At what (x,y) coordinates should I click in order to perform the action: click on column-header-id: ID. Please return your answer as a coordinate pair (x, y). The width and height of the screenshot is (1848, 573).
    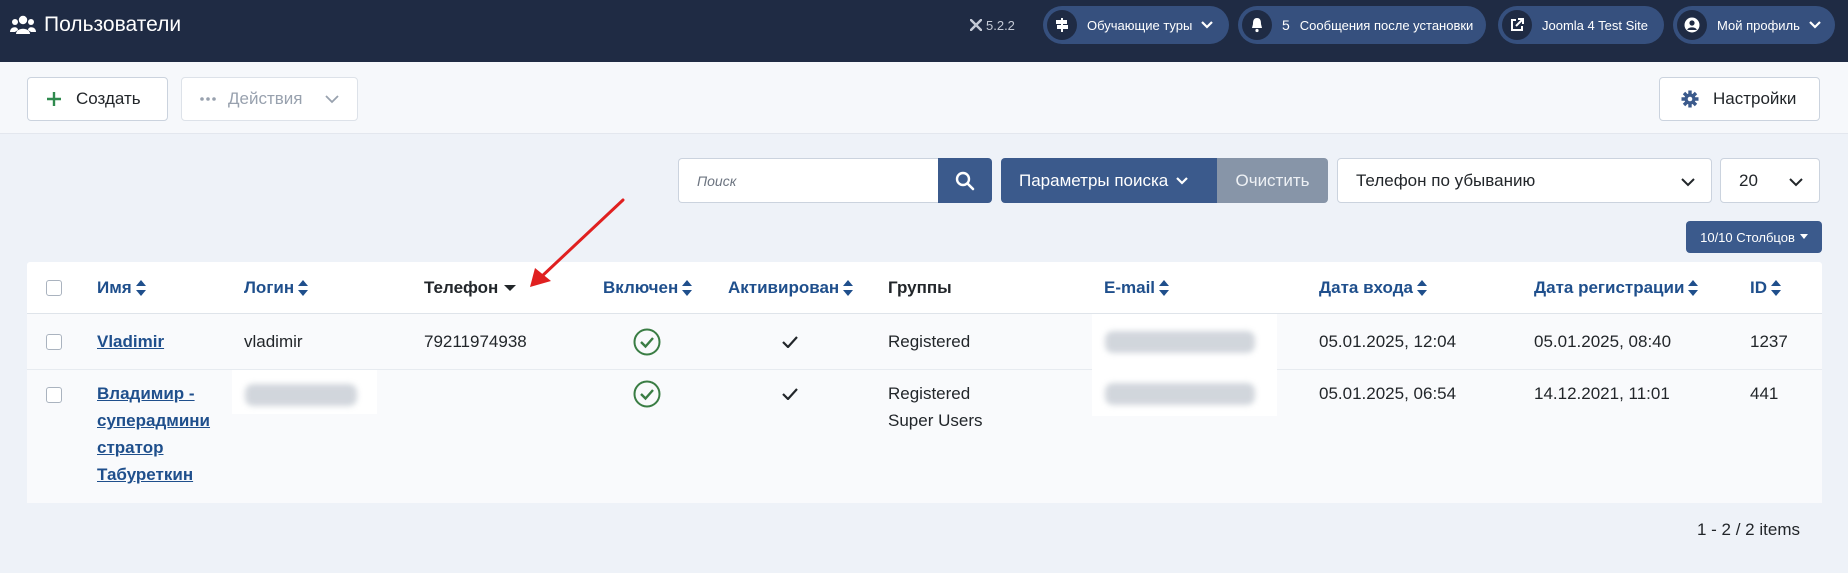
    Looking at the image, I should click on (1765, 287).